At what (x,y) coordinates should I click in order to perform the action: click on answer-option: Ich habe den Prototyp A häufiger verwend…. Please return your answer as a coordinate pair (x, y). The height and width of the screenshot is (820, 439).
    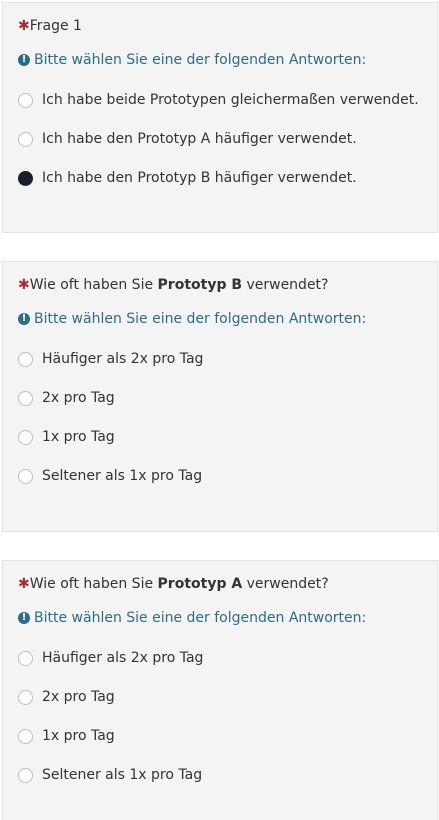
    Looking at the image, I should click on (187, 139).